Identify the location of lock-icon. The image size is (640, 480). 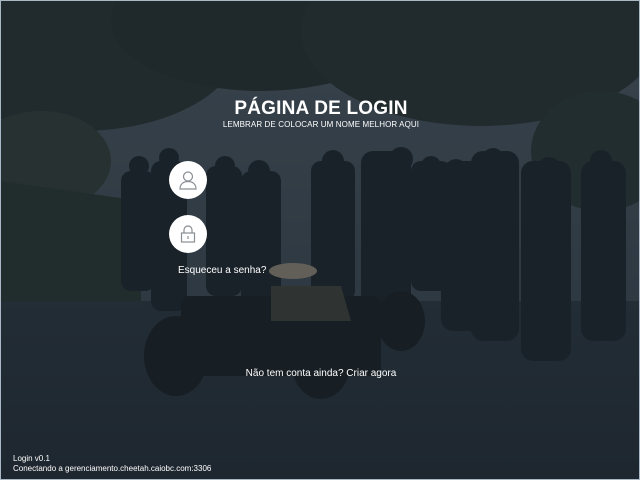
(188, 234).